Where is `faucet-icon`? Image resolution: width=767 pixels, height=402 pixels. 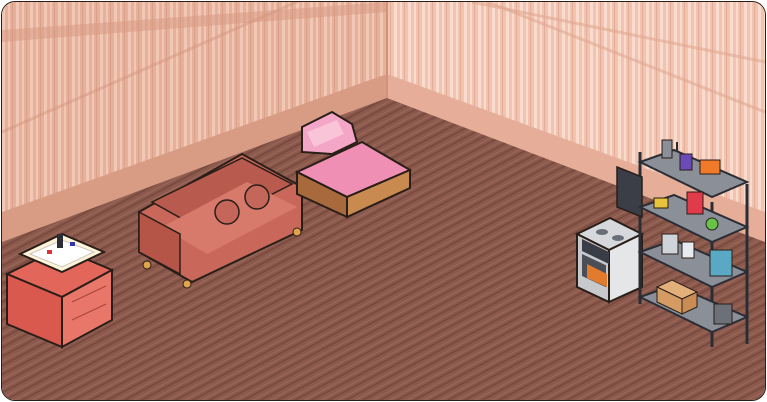
faucet-icon is located at coordinates (60, 241).